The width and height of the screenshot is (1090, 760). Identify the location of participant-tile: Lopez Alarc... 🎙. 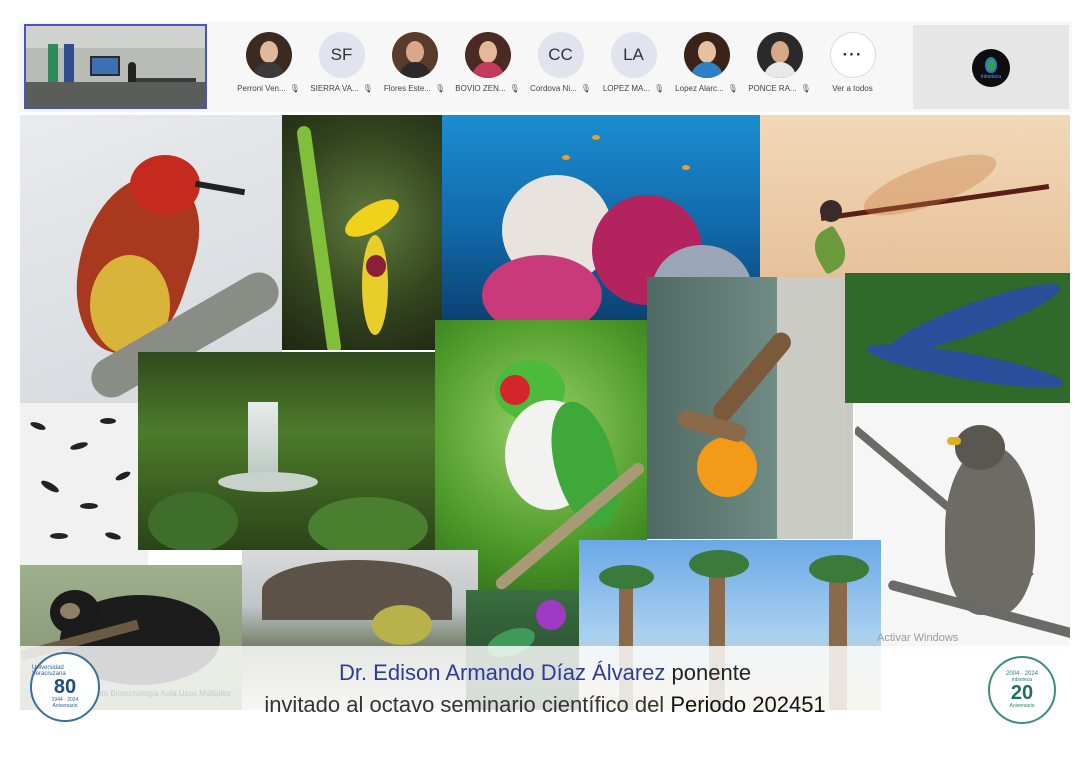
(706, 69).